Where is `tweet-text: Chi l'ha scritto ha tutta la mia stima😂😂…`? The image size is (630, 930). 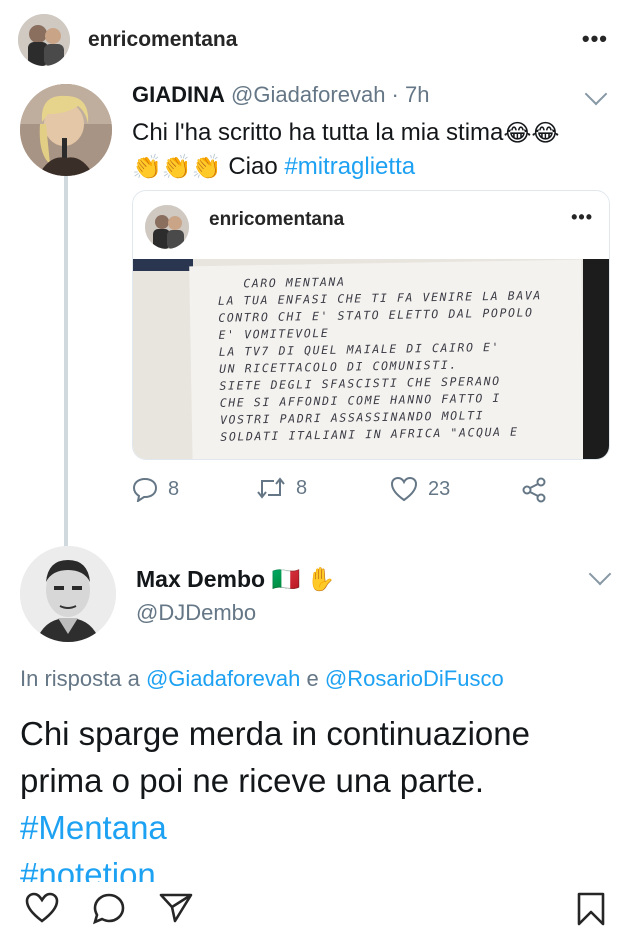
tweet-text: Chi l'ha scritto ha tutta la mia stima😂😂… is located at coordinates (345, 150).